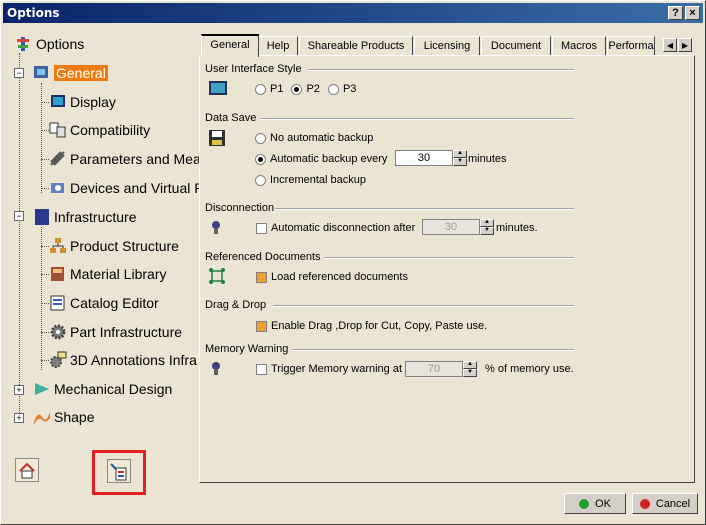 Image resolution: width=706 pixels, height=525 pixels. I want to click on memory-unit: % of memory use., so click(529, 369).